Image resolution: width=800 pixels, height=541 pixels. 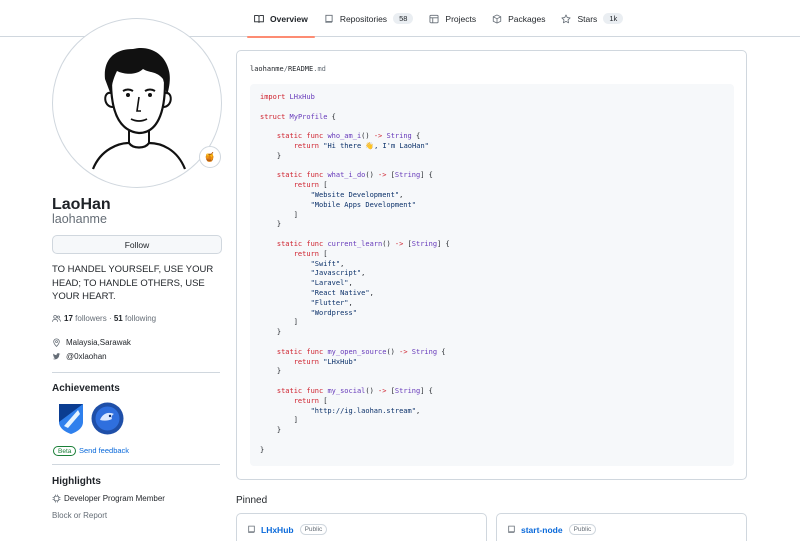 What do you see at coordinates (492, 206) in the screenshot?
I see `code-line: "Mobile Apps Development"` at bounding box center [492, 206].